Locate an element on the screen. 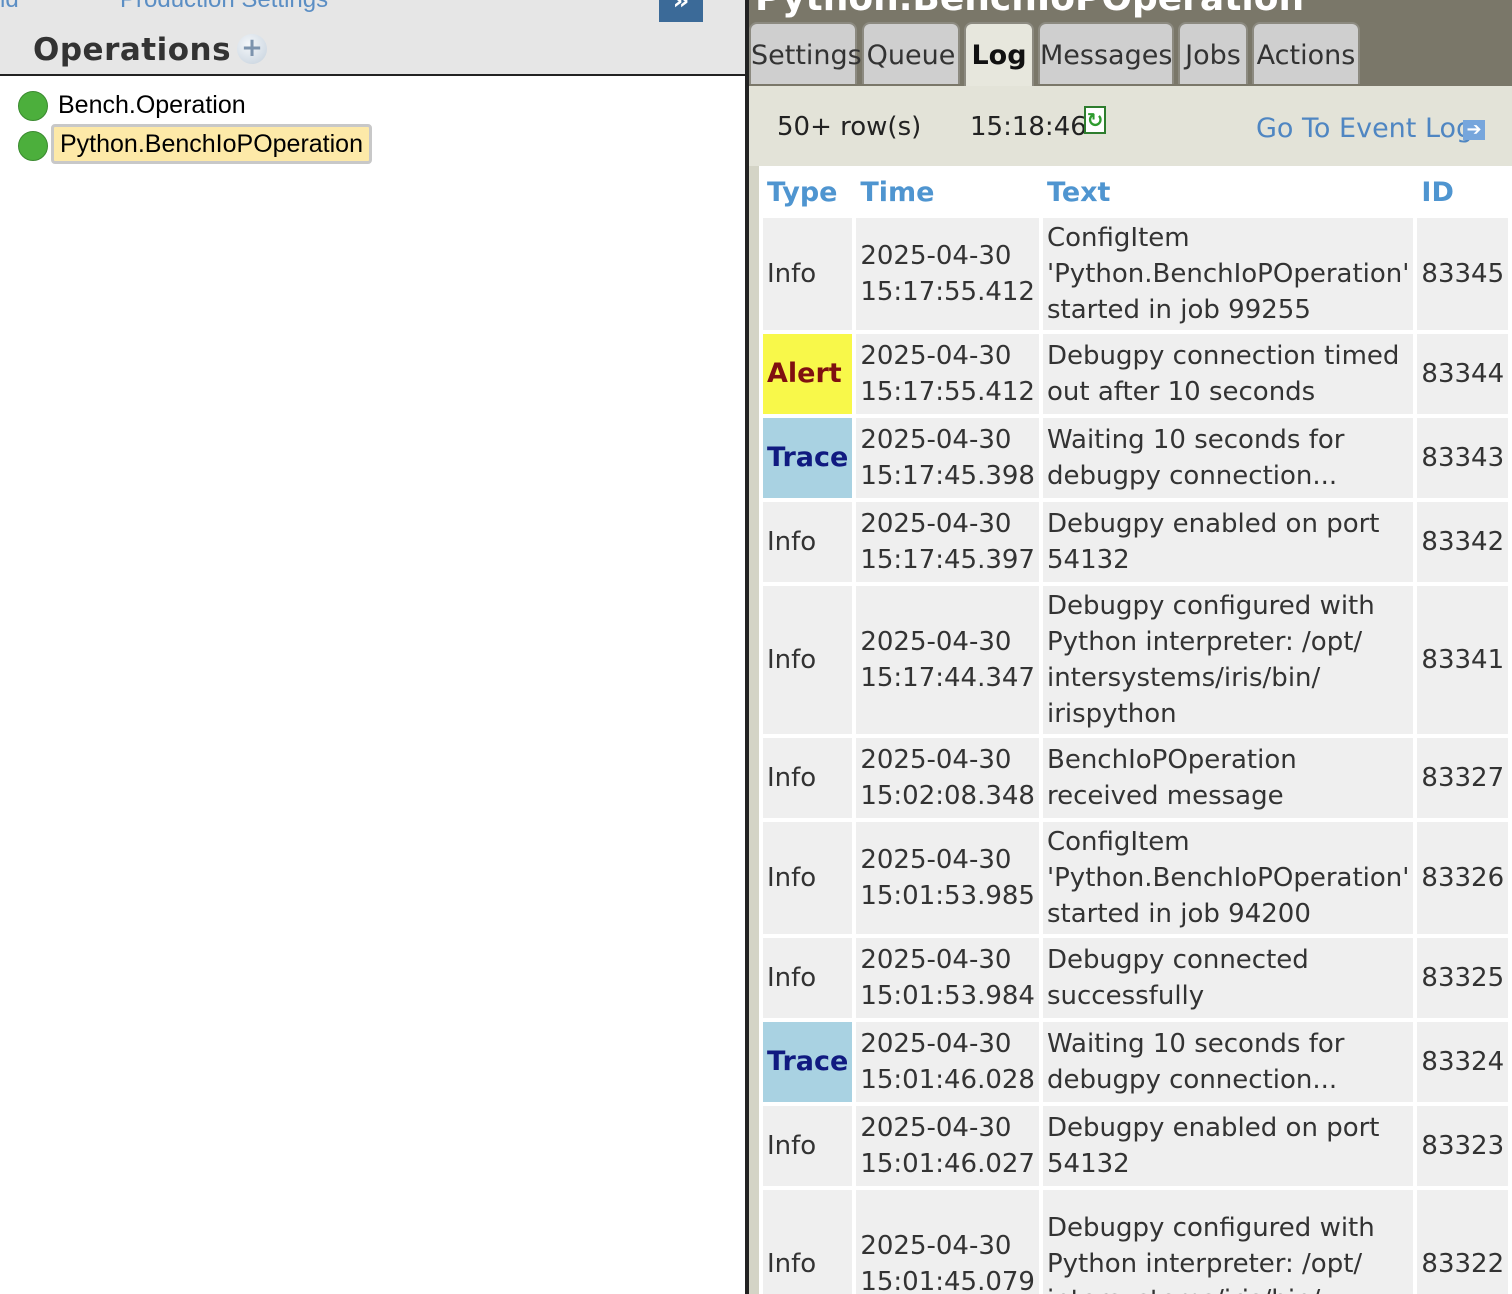  operations-title: Operations is located at coordinates (132, 50).